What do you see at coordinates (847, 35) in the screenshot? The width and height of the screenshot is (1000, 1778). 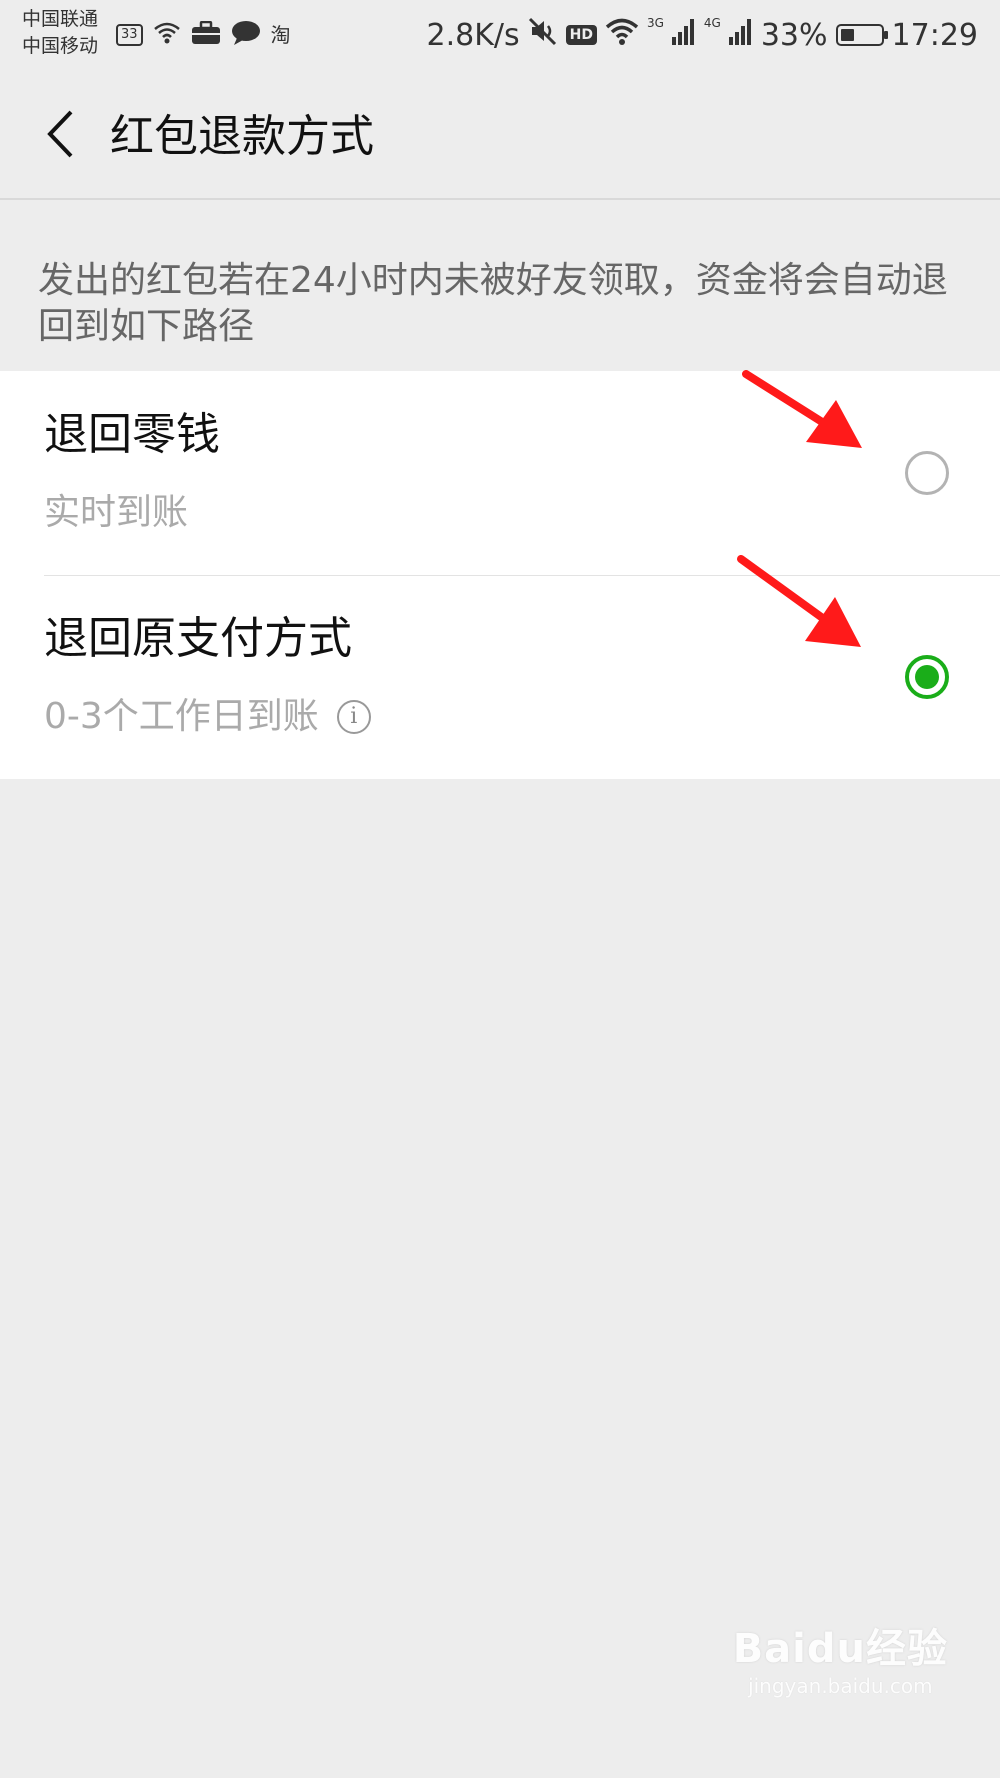 I see `battery-level` at bounding box center [847, 35].